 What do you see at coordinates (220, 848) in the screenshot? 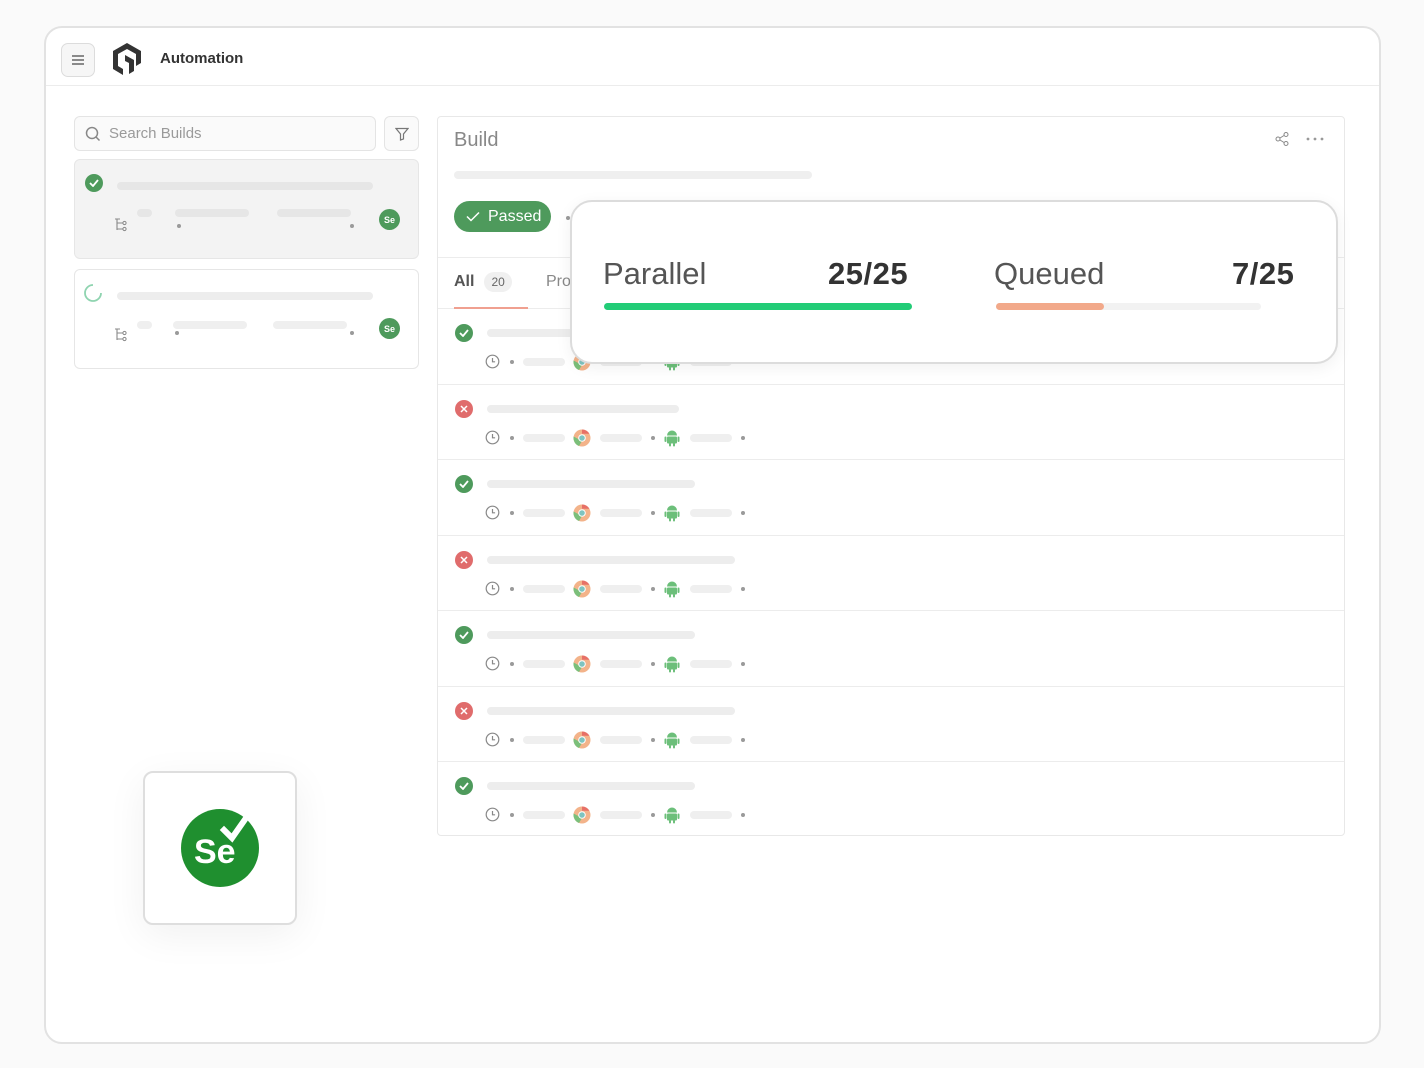
I see `selenium-logo: Se` at bounding box center [220, 848].